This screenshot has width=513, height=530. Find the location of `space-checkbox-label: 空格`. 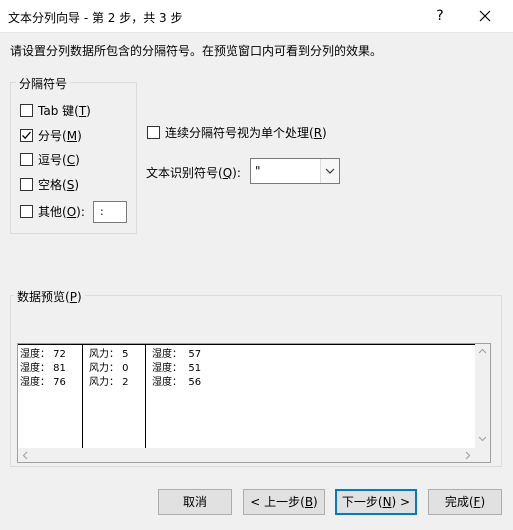

space-checkbox-label: 空格 is located at coordinates (50, 185).